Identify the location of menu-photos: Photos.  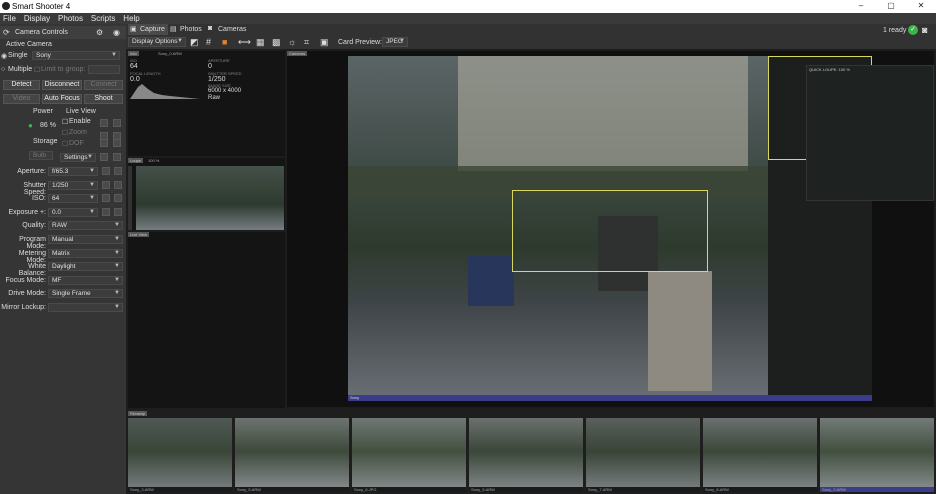
(70, 18).